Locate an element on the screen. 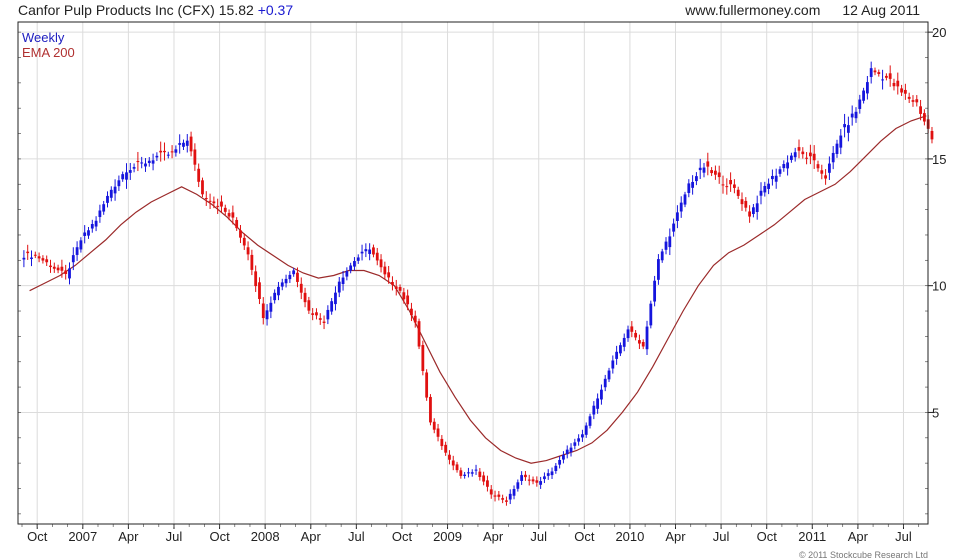 The image size is (980, 560). y-tick-label: 20 is located at coordinates (939, 32).